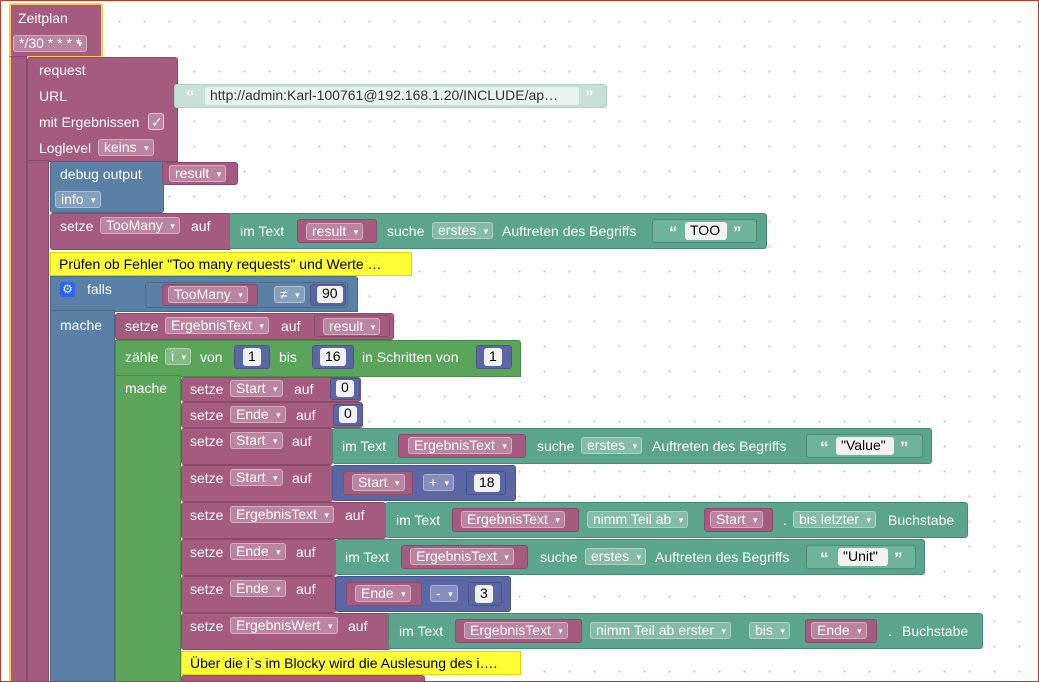 The height and width of the screenshot is (682, 1039). What do you see at coordinates (462, 556) in the screenshot?
I see `ende-find-text-var-dropdown: ErgebnisText` at bounding box center [462, 556].